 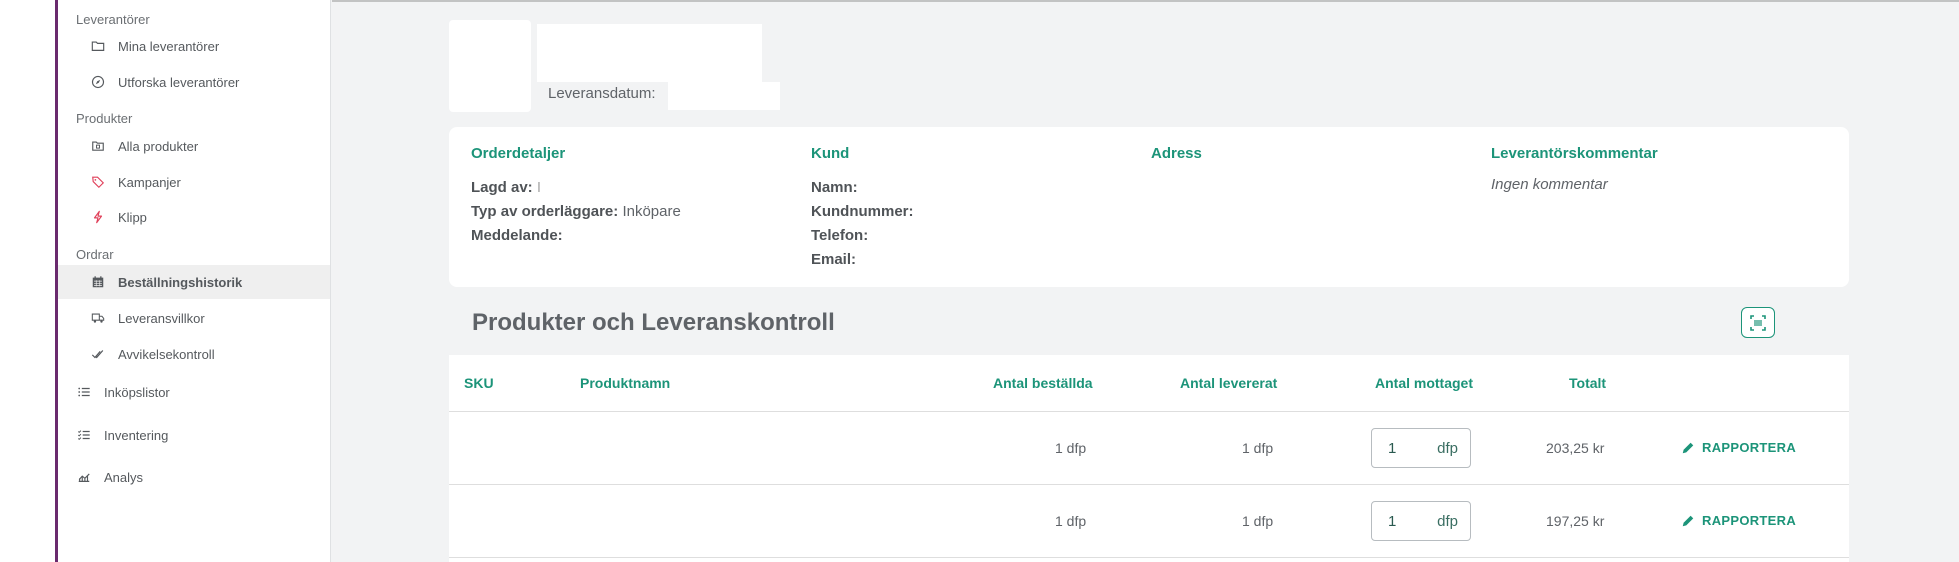 What do you see at coordinates (98, 46) in the screenshot?
I see `folder-icon` at bounding box center [98, 46].